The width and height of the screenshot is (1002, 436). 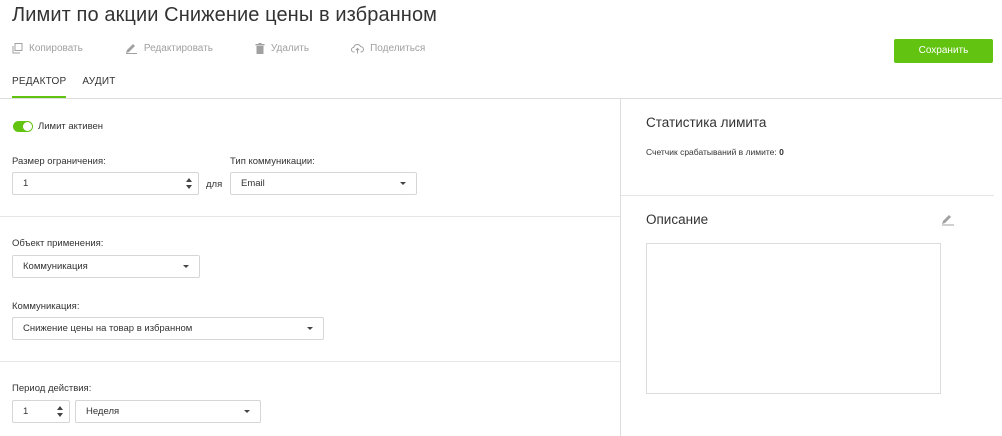 I want to click on communication-label: Коммуникация:, so click(x=46, y=306).